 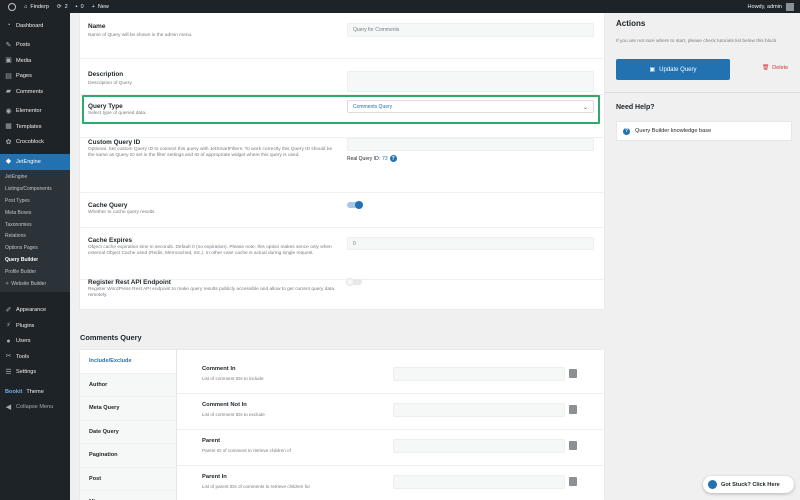 I want to click on comment-icon: ▪, so click(x=76, y=6).